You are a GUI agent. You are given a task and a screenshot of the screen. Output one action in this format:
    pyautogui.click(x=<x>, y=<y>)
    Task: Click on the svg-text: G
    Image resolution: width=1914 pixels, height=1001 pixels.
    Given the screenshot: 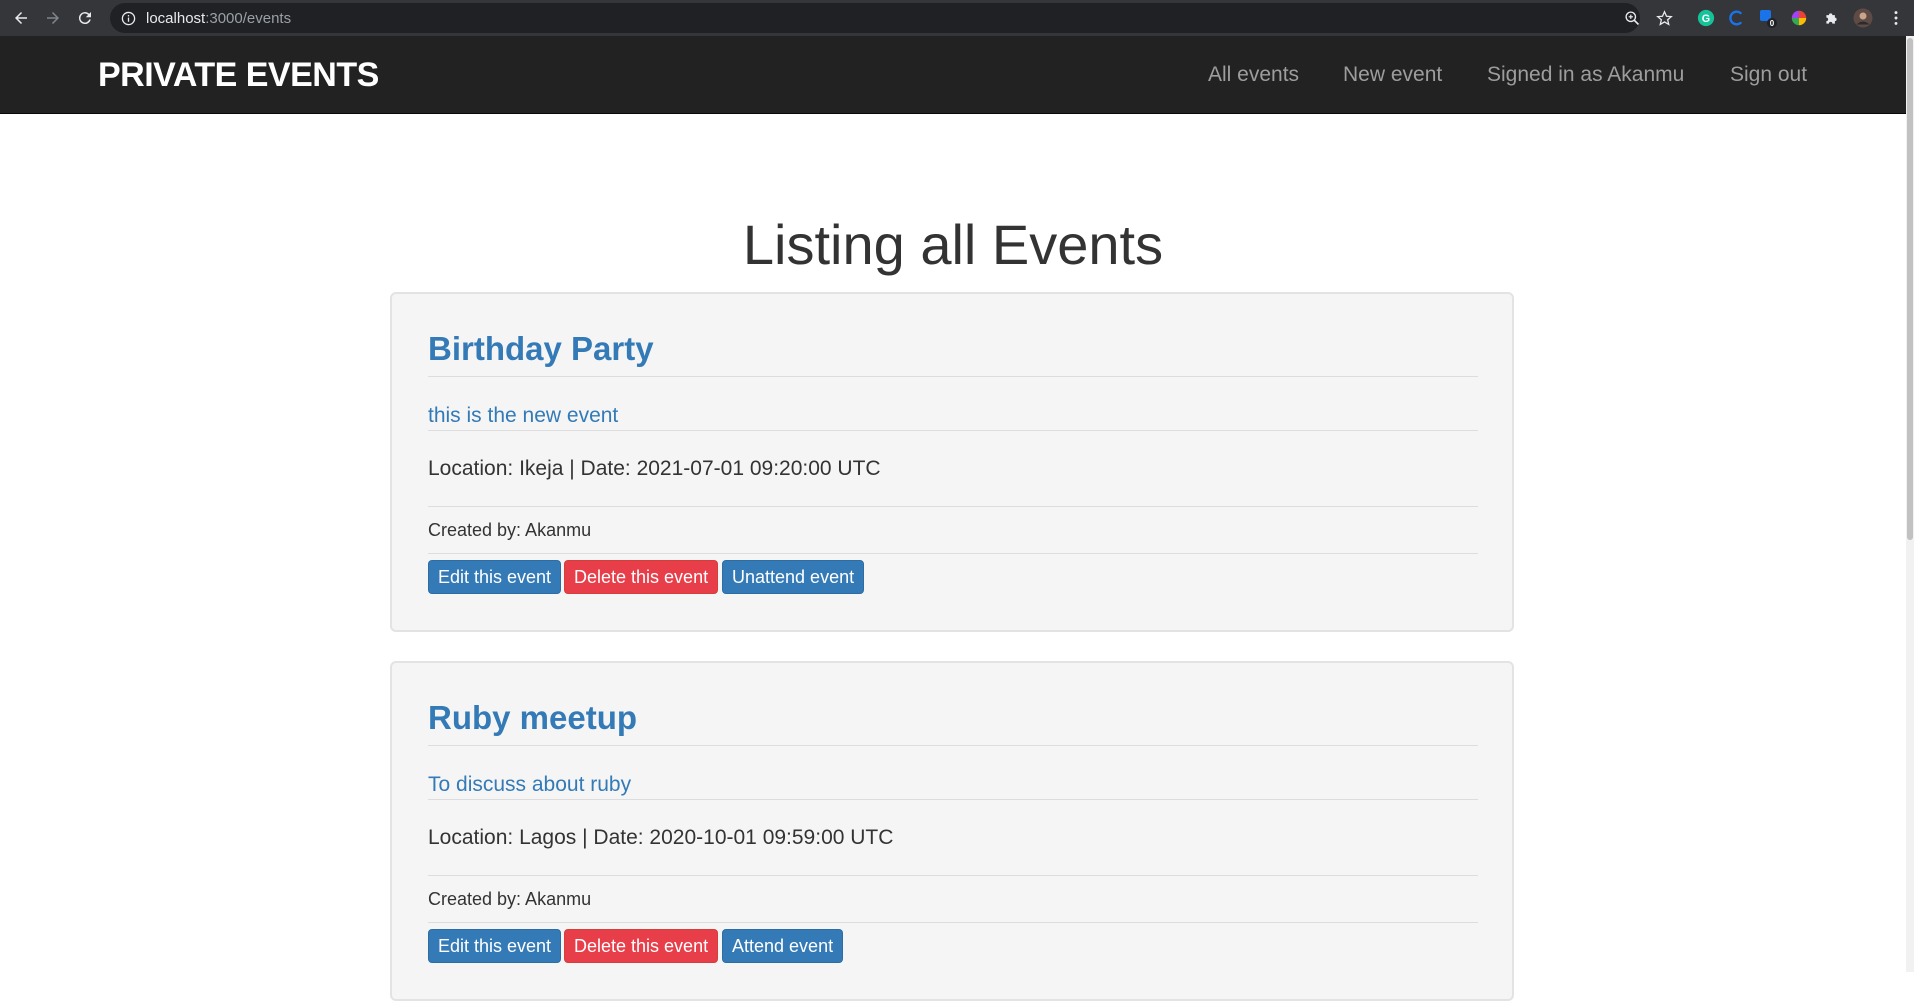 What is the action you would take?
    pyautogui.click(x=1706, y=19)
    